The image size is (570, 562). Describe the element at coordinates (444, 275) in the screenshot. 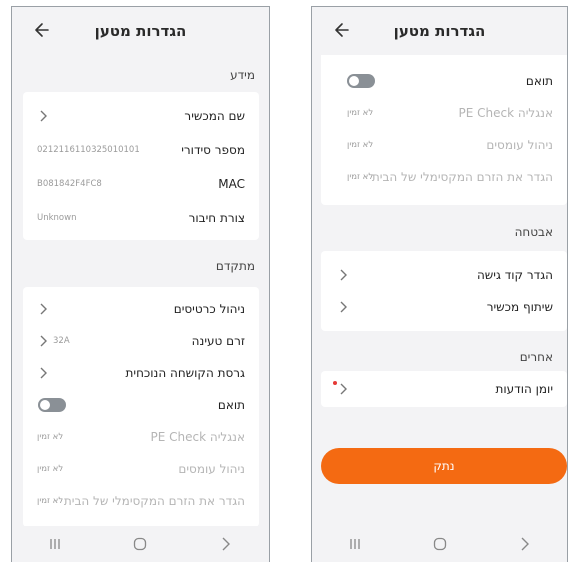

I see `row-set-access-code: הגדר קוד גישה` at that location.